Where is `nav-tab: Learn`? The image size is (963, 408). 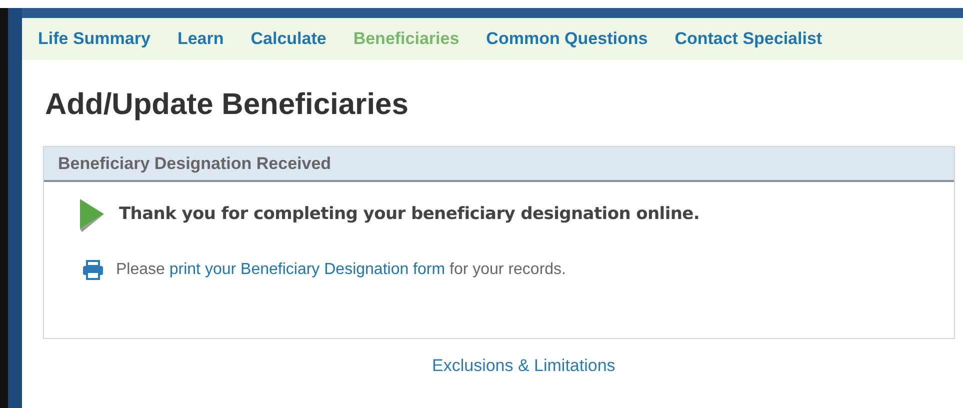
nav-tab: Learn is located at coordinates (200, 39).